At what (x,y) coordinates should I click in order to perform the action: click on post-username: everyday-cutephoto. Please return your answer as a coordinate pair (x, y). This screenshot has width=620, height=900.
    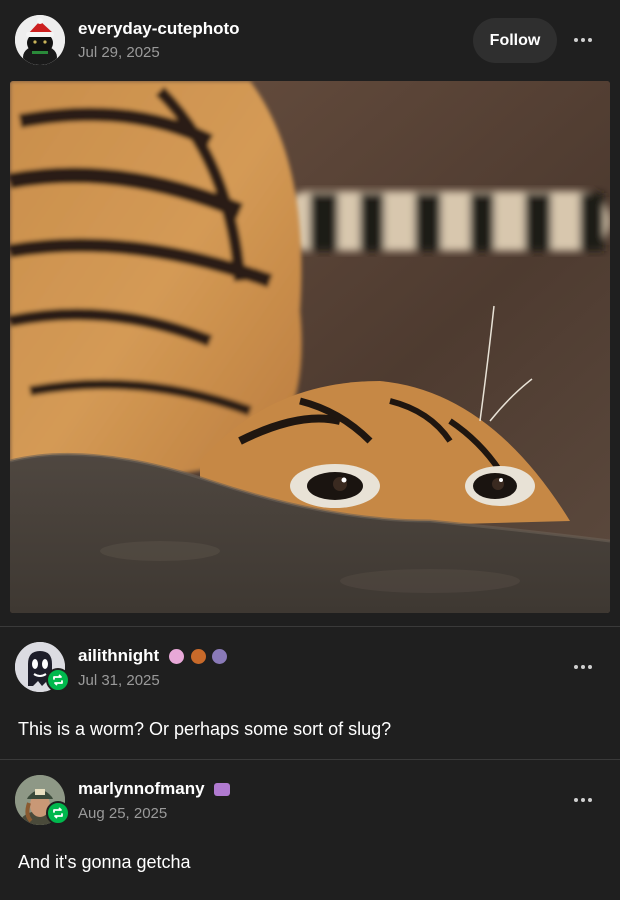
    Looking at the image, I should click on (159, 29).